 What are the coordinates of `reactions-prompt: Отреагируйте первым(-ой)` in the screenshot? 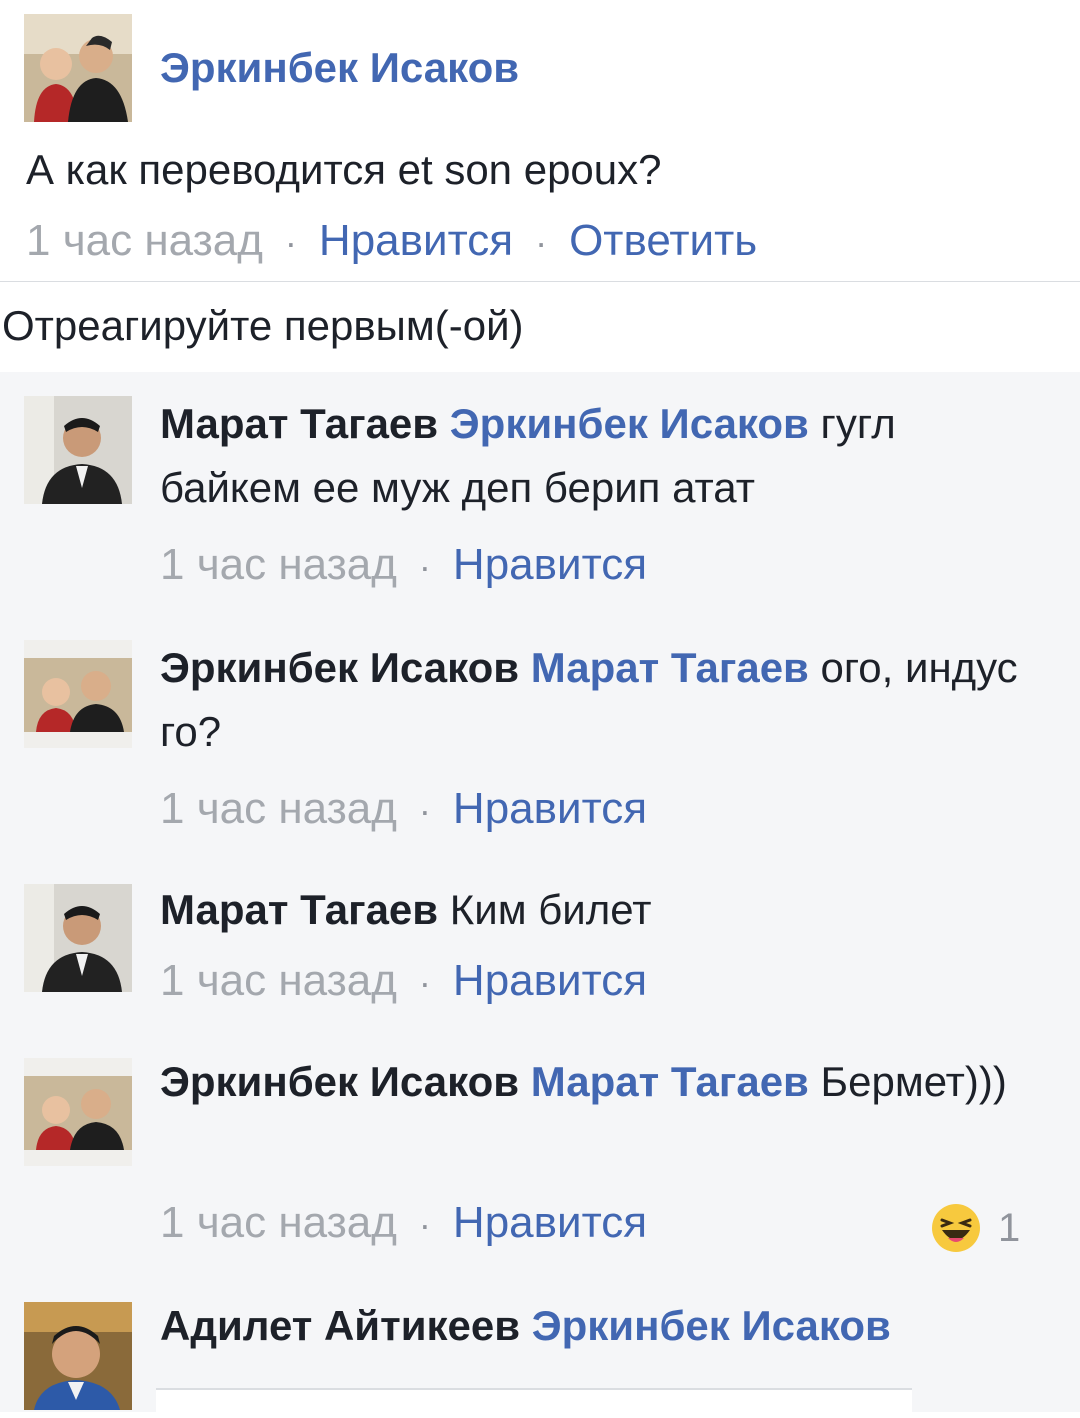 It's located at (263, 326).